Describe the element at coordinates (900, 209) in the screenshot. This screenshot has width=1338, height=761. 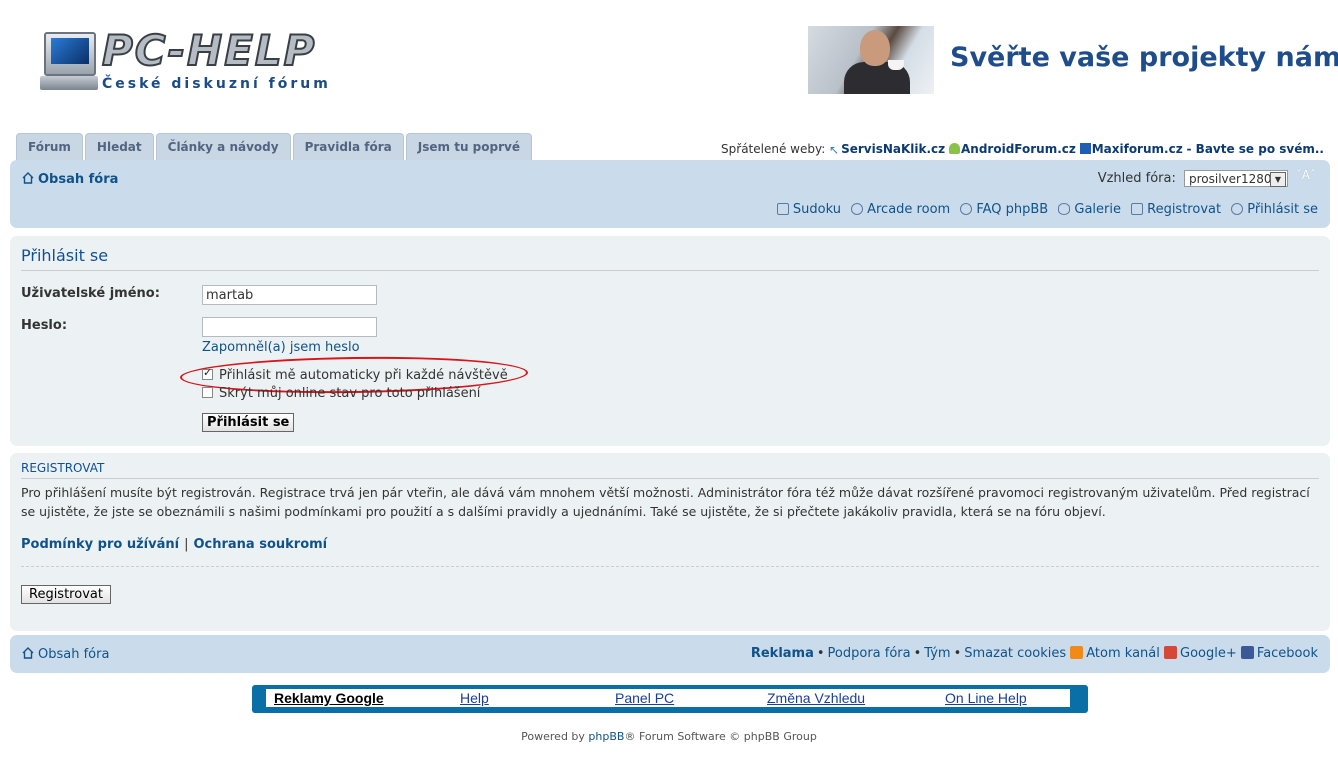
I see `quick-link-arcade: Arcade room` at that location.